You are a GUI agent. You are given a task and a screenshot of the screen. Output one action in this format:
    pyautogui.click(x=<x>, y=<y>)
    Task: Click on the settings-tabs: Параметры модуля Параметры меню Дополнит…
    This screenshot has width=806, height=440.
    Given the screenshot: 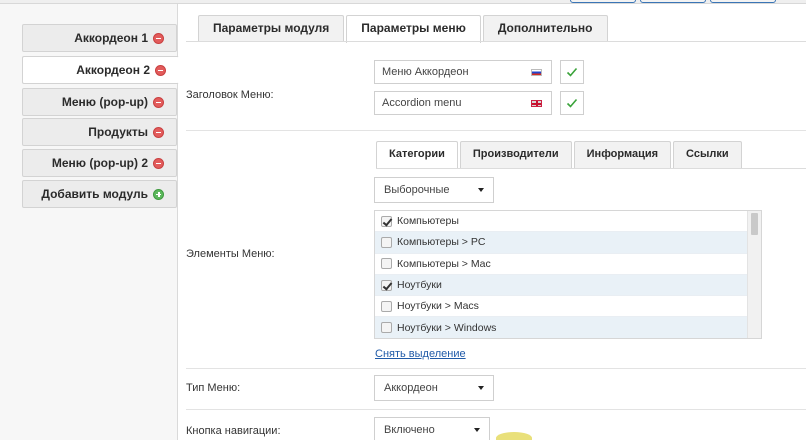 What is the action you would take?
    pyautogui.click(x=404, y=29)
    